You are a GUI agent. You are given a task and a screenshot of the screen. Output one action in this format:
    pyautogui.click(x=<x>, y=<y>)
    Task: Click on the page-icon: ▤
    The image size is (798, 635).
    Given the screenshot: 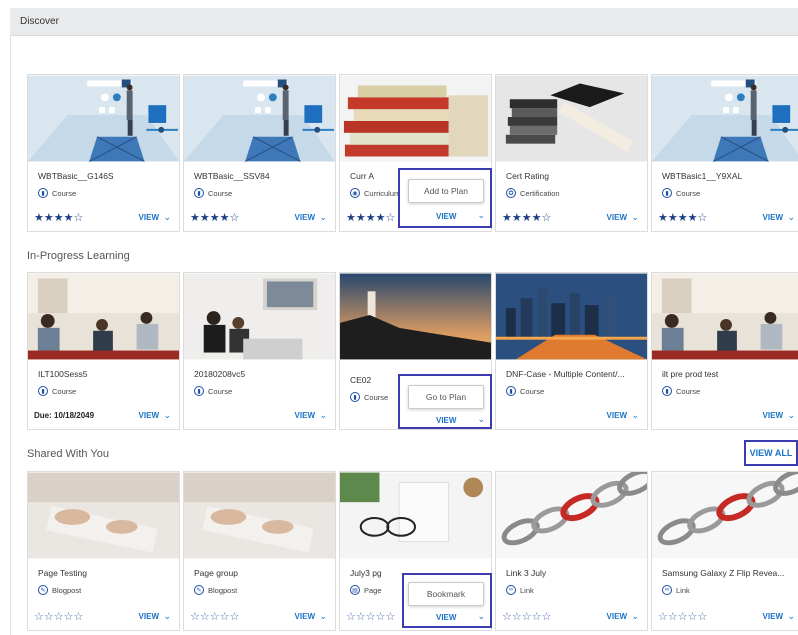 What is the action you would take?
    pyautogui.click(x=355, y=590)
    